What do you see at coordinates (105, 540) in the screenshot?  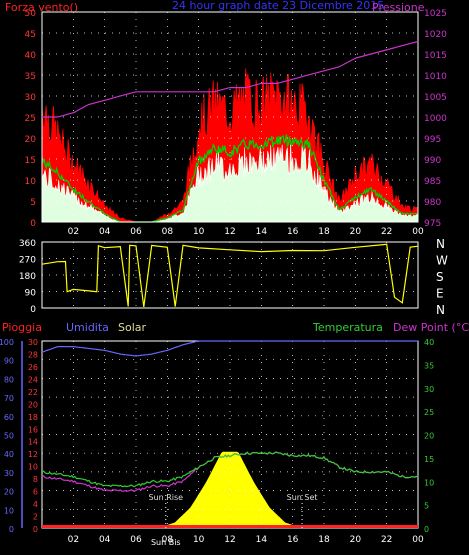 I see `bottom-x-tick-label: 04` at bounding box center [105, 540].